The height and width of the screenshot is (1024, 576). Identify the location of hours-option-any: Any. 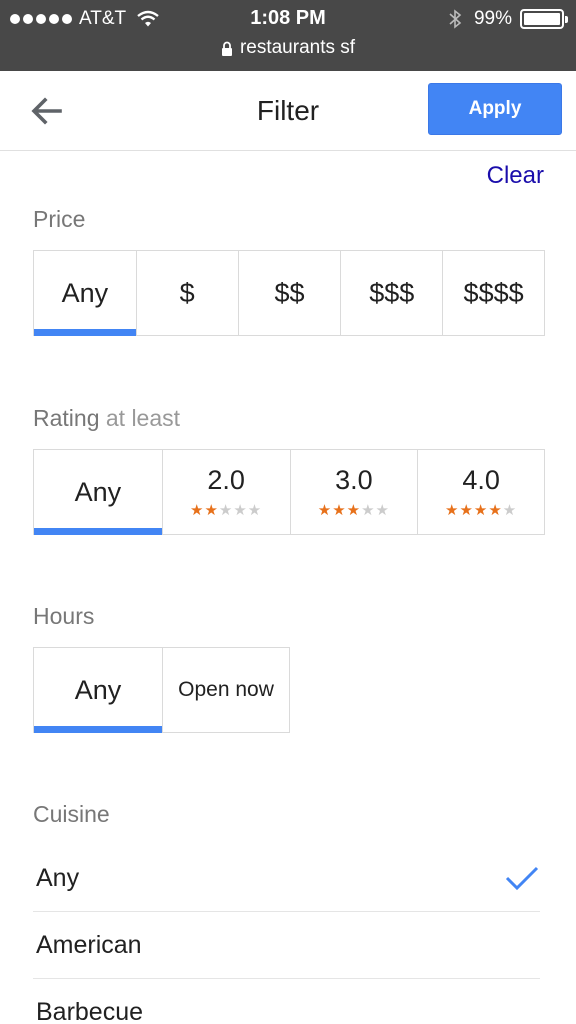
(98, 690).